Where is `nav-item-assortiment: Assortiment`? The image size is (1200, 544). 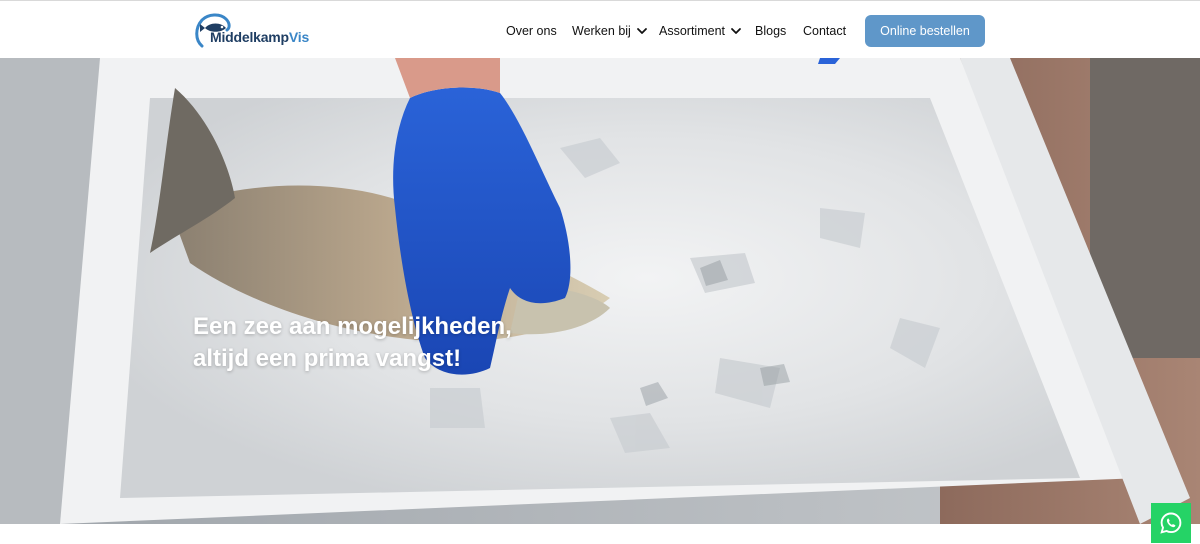
nav-item-assortiment: Assortiment is located at coordinates (700, 31).